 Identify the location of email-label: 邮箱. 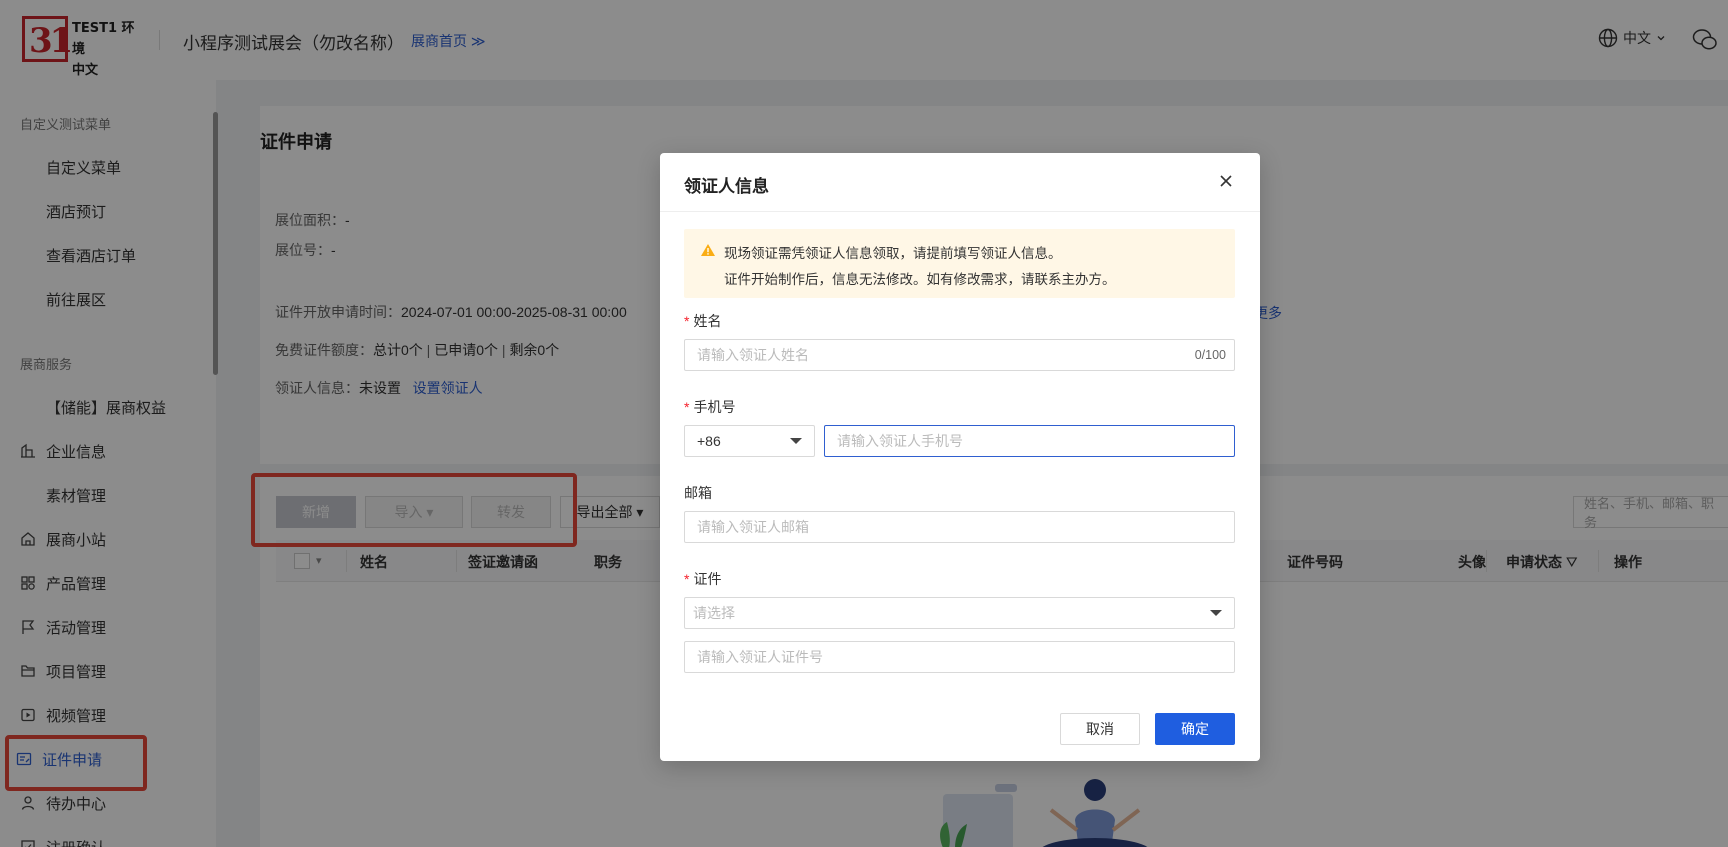
(698, 493).